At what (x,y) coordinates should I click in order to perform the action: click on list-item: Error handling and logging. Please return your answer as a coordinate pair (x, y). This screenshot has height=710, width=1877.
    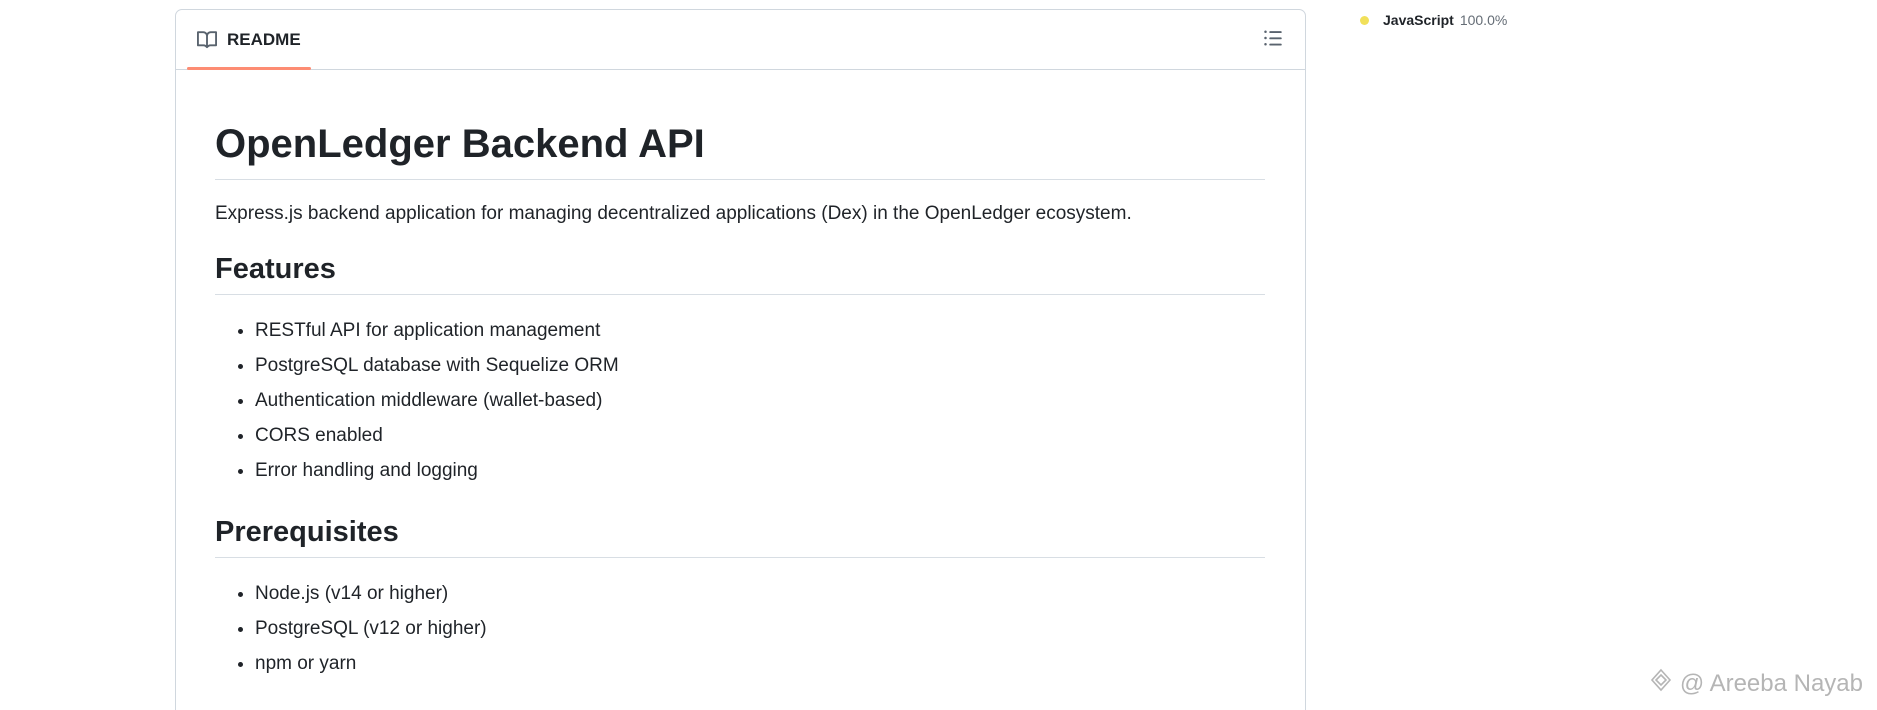
    Looking at the image, I should click on (760, 470).